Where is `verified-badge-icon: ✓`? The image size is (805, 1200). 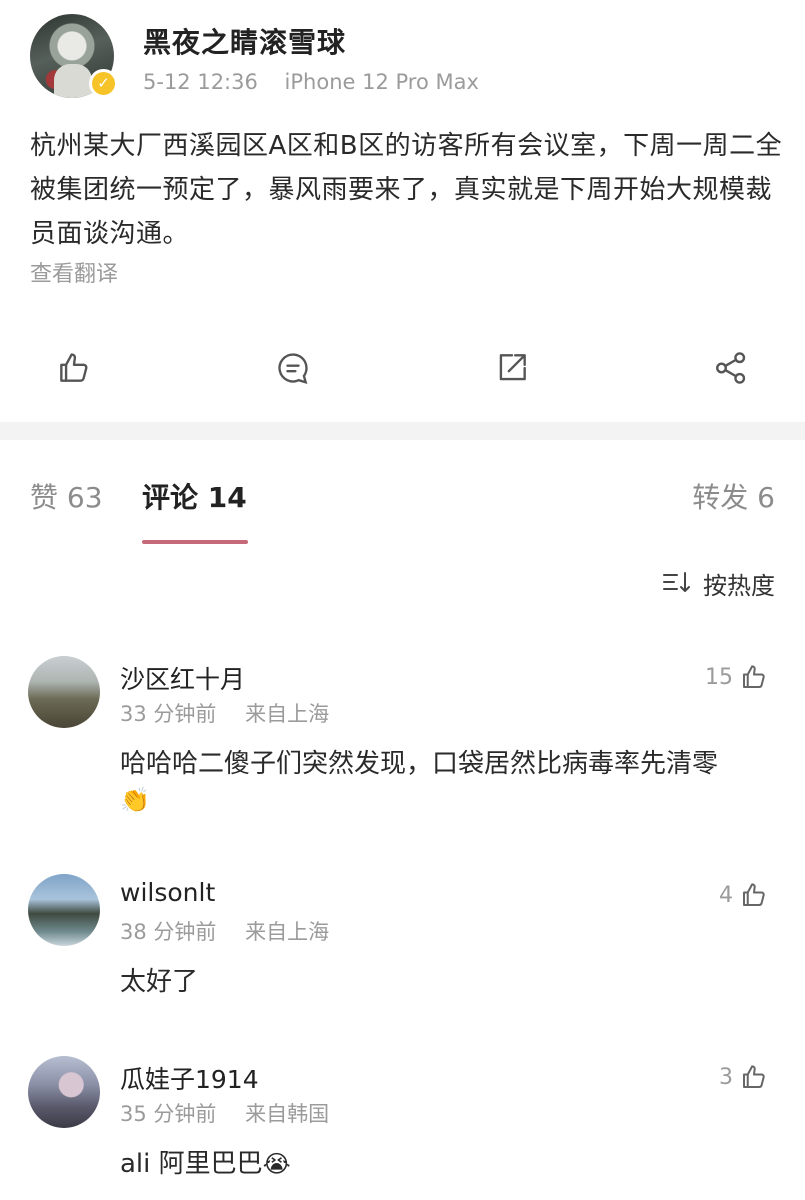 verified-badge-icon: ✓ is located at coordinates (103, 83).